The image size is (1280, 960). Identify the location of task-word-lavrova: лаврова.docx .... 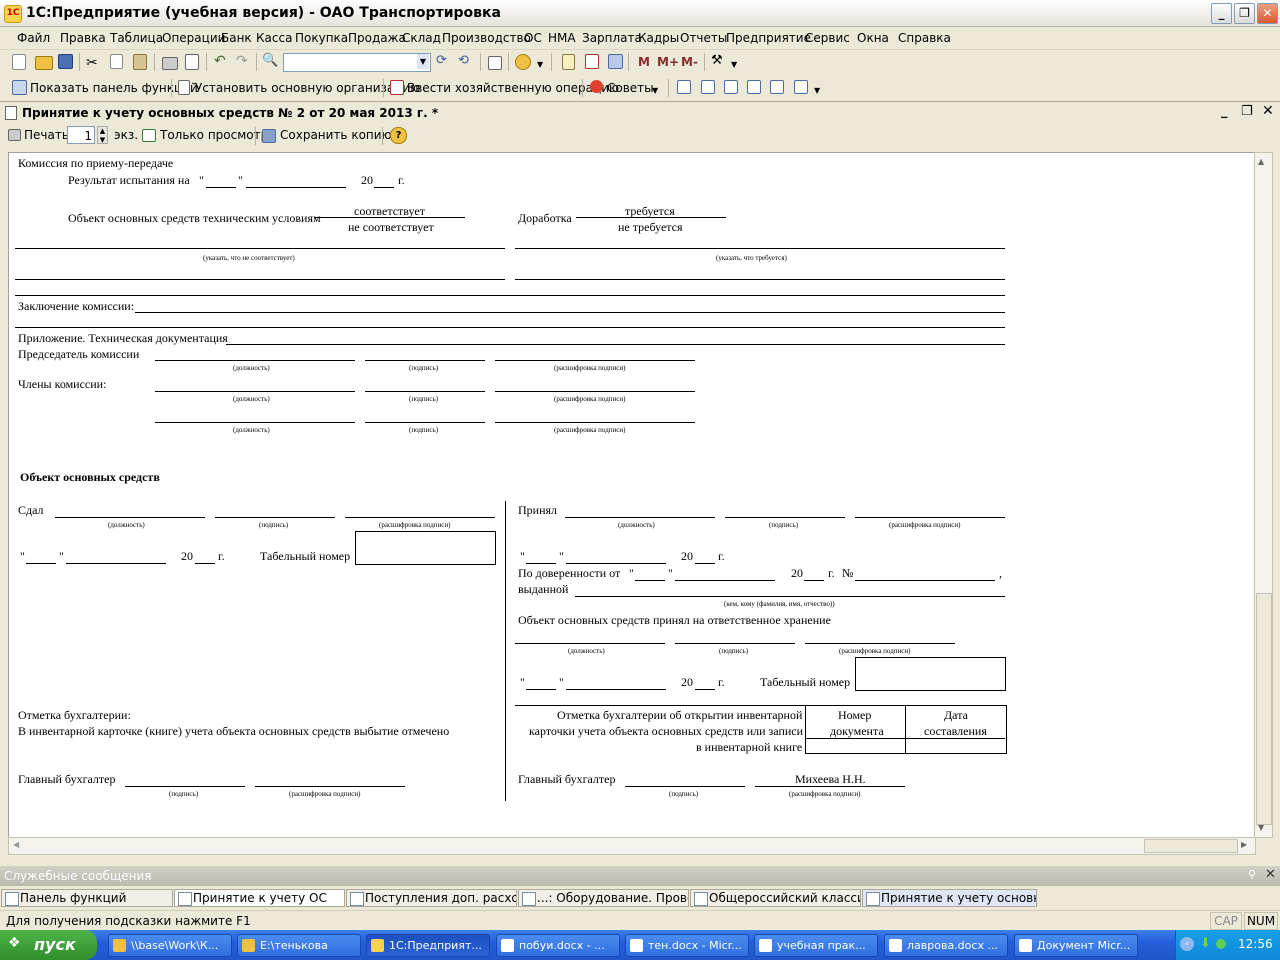
(946, 945).